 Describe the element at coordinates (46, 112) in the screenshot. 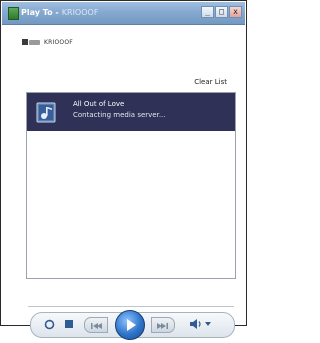

I see `music-file-icon` at that location.